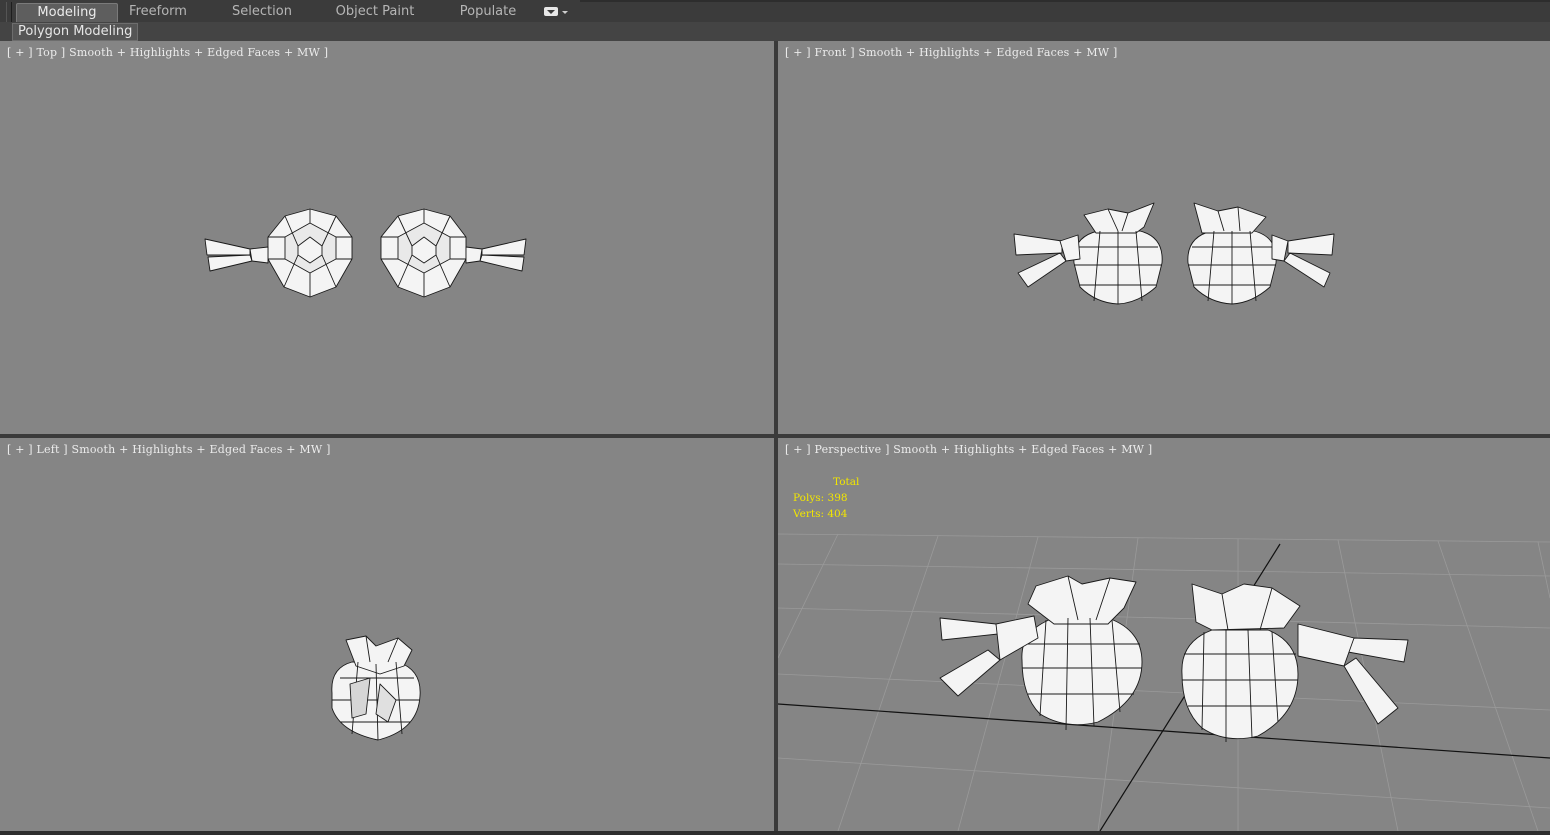 The height and width of the screenshot is (835, 1550). I want to click on polygon-modeling-button: Polygon Modeling, so click(75, 32).